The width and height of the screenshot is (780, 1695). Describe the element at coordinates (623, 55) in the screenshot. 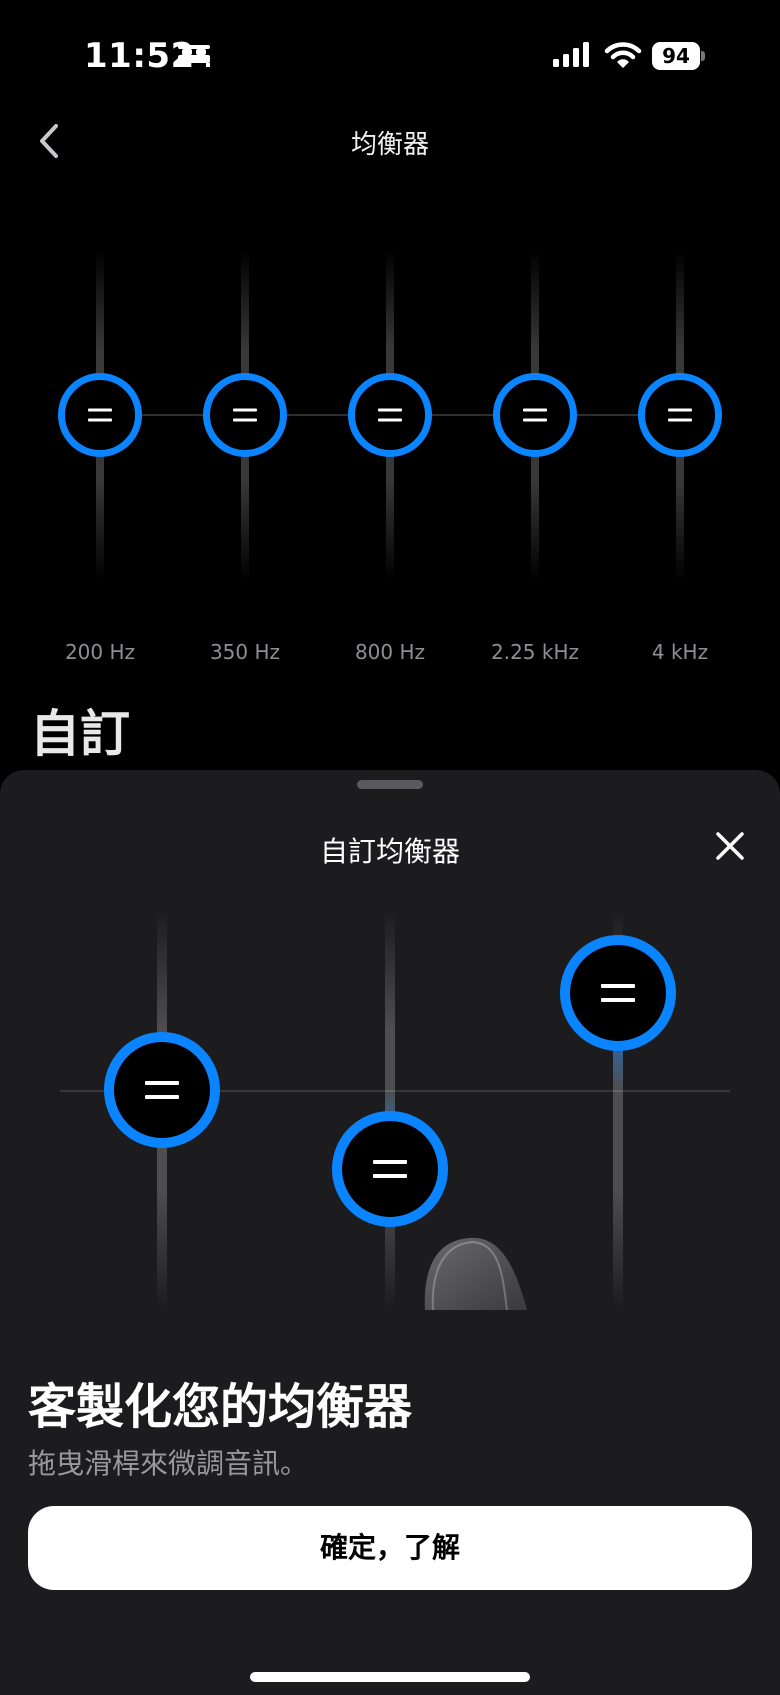

I see `wifi-icon` at that location.